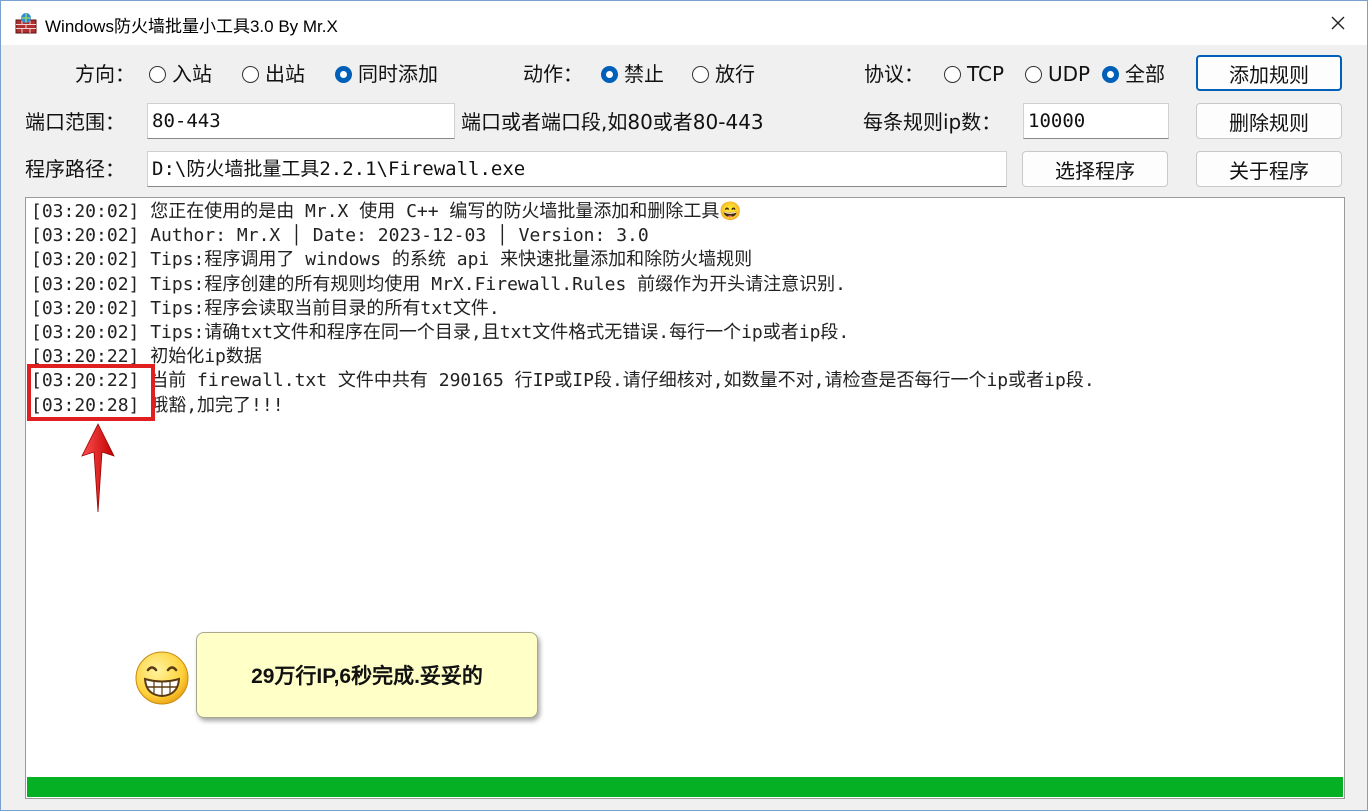  Describe the element at coordinates (1269, 169) in the screenshot. I see `about-program-button: 关于程序` at that location.